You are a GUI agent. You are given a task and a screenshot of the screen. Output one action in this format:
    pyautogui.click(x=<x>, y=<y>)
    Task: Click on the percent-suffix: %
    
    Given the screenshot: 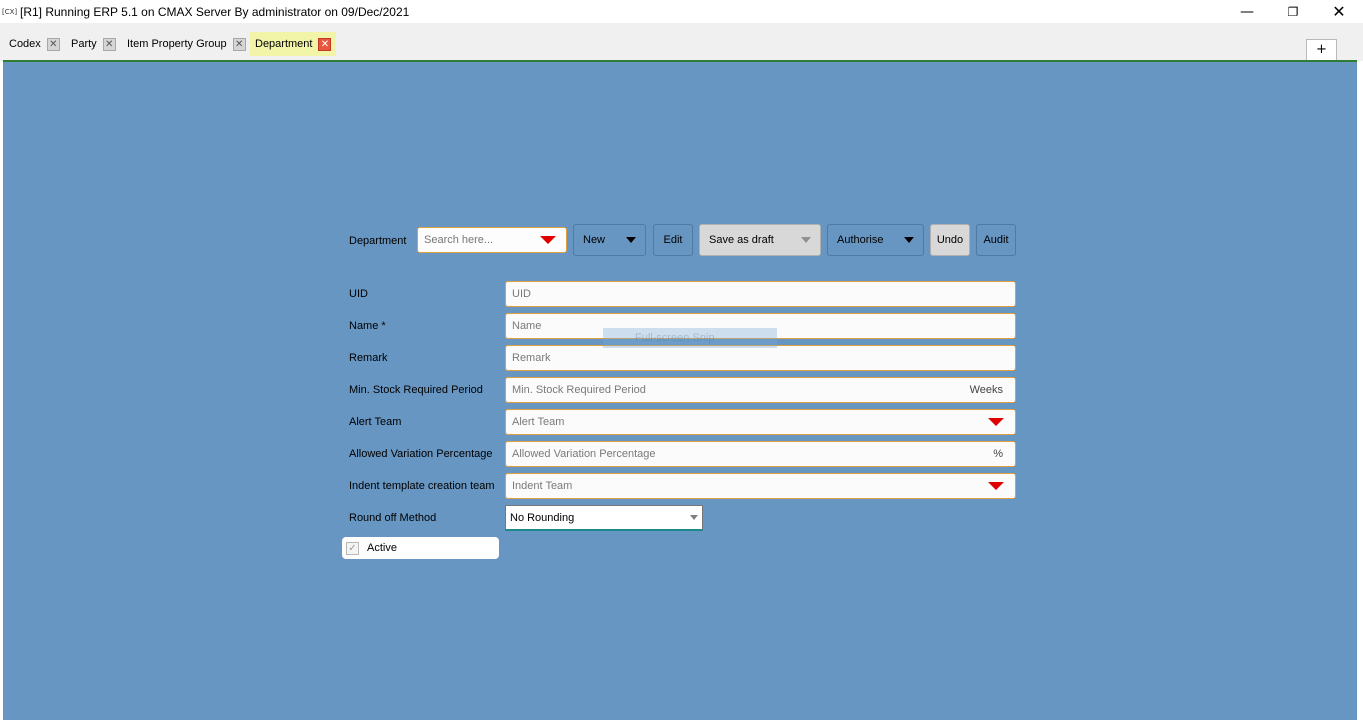 What is the action you would take?
    pyautogui.click(x=998, y=454)
    